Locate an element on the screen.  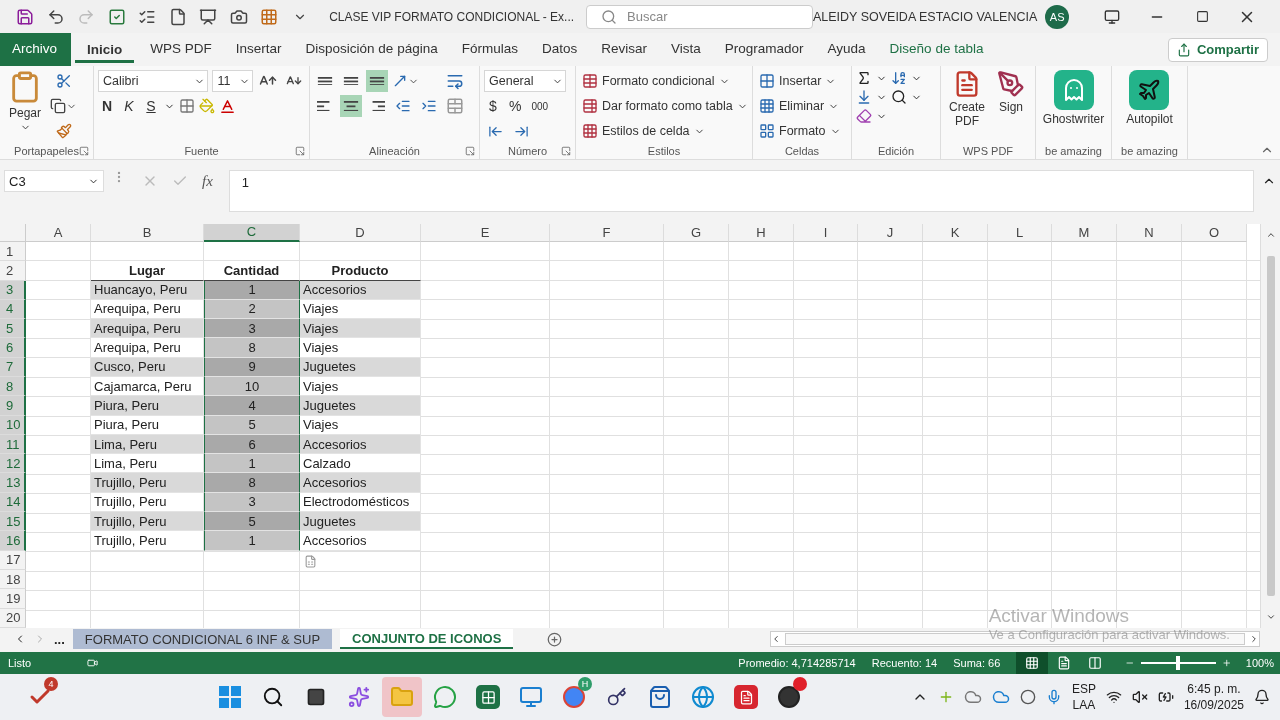
volume-muted-icon is located at coordinates (1139, 697).